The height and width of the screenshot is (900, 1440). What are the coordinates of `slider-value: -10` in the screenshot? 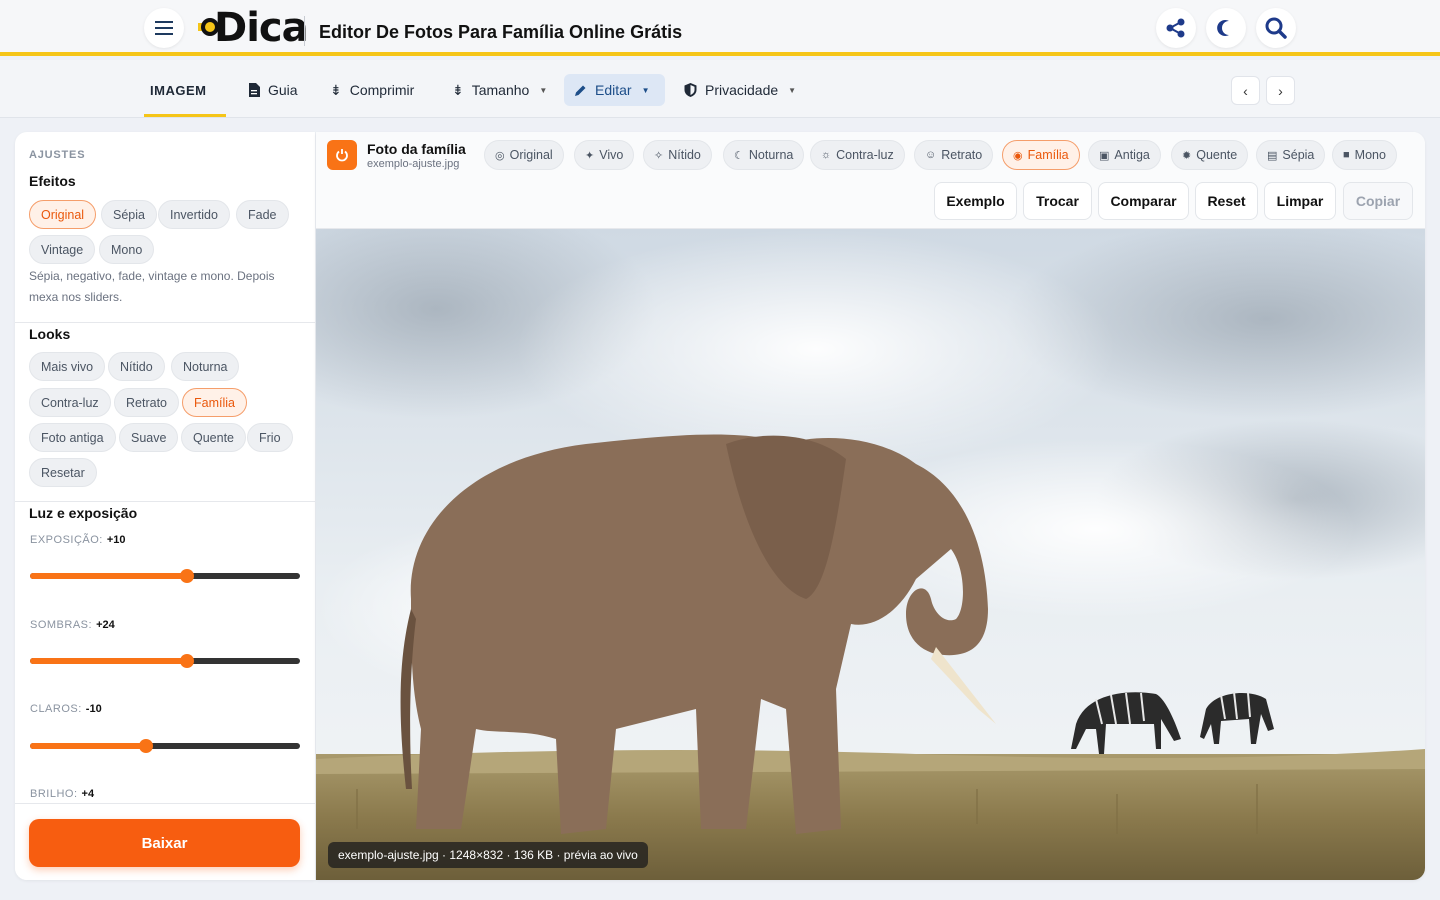 It's located at (93, 709).